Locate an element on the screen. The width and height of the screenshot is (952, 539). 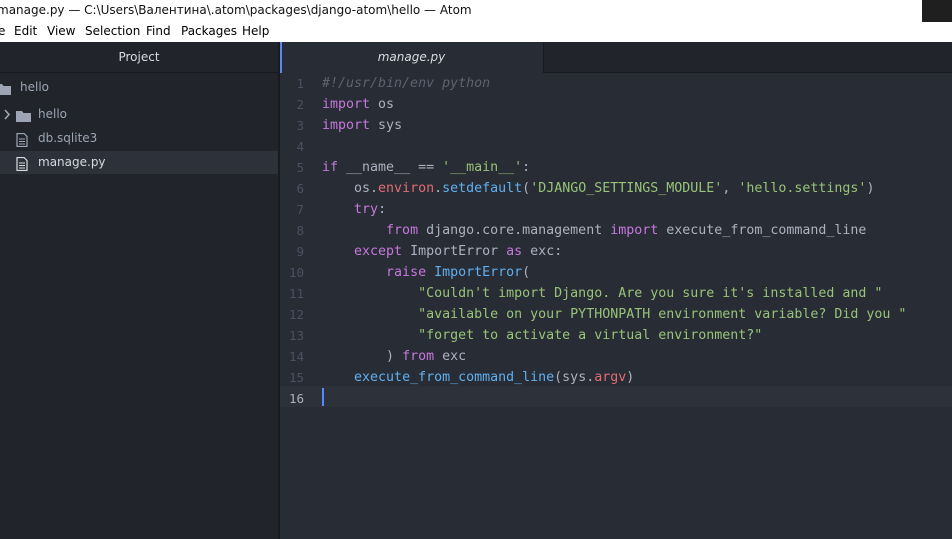
line-number: 2 is located at coordinates (300, 104).